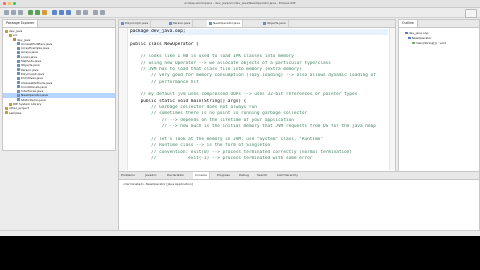  Describe the element at coordinates (4, 3) in the screenshot. I see `close-window-icon` at that location.